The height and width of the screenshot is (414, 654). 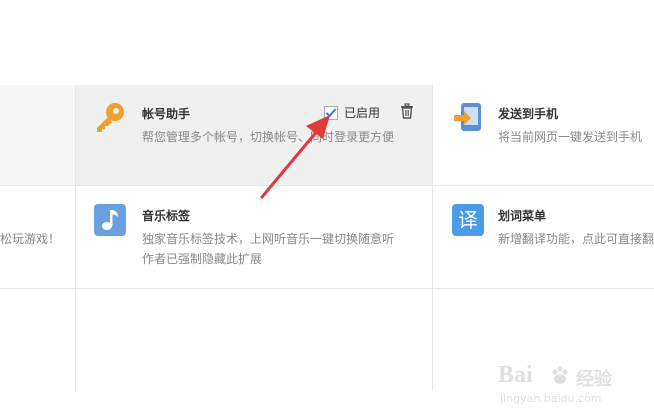 What do you see at coordinates (576, 239) in the screenshot?
I see `extension-description: 新增翻译功能，点此可直接翻` at bounding box center [576, 239].